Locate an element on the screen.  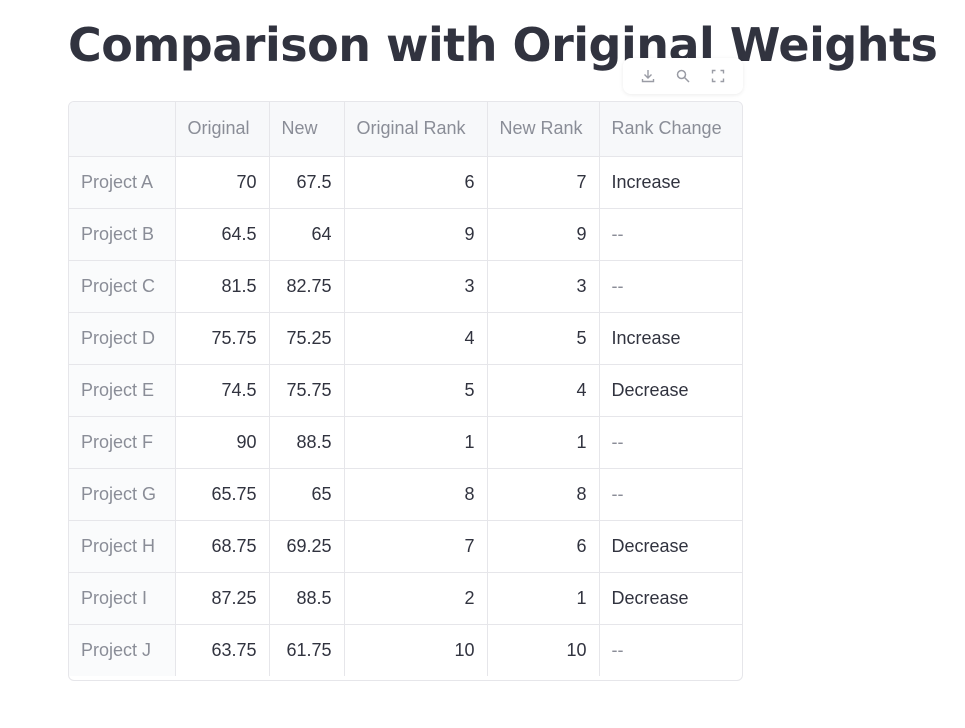
column-header-new: New is located at coordinates (307, 129).